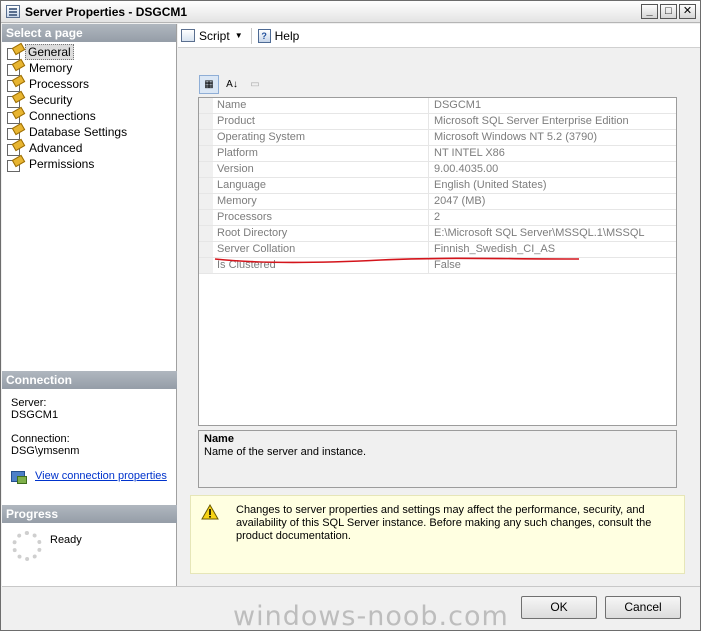  What do you see at coordinates (210, 512) in the screenshot?
I see `warning-icon` at bounding box center [210, 512].